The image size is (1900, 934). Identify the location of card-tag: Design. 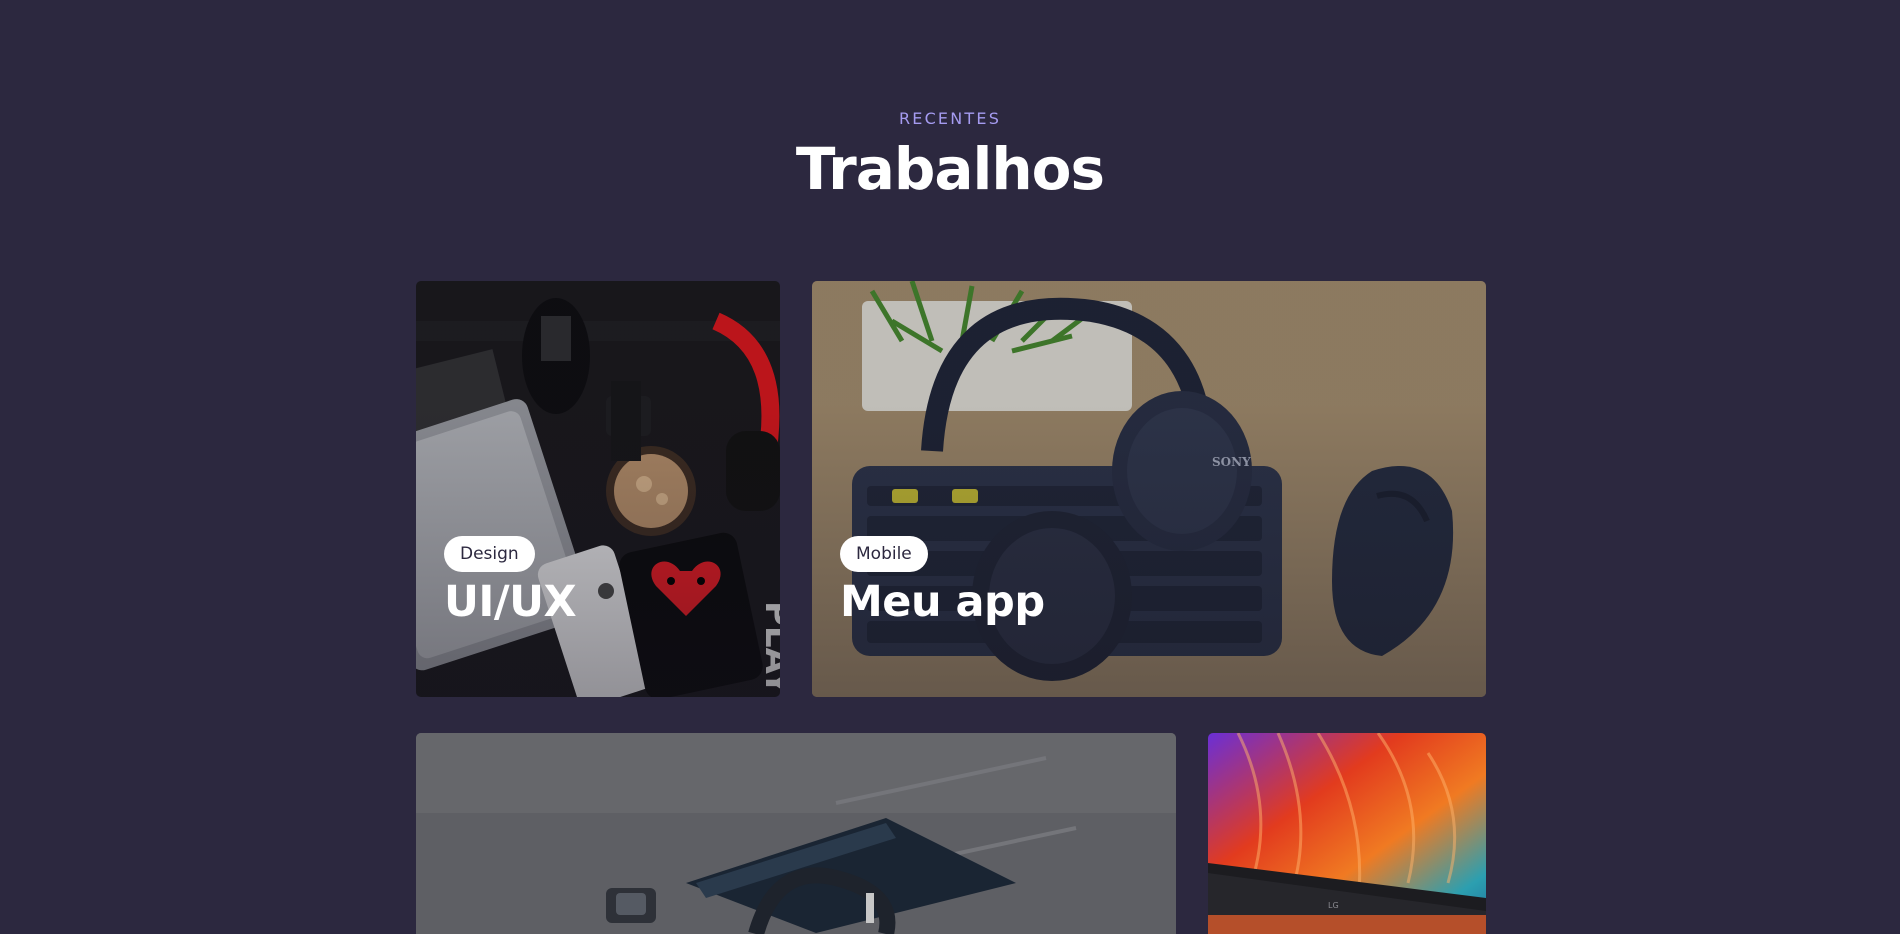
(489, 554).